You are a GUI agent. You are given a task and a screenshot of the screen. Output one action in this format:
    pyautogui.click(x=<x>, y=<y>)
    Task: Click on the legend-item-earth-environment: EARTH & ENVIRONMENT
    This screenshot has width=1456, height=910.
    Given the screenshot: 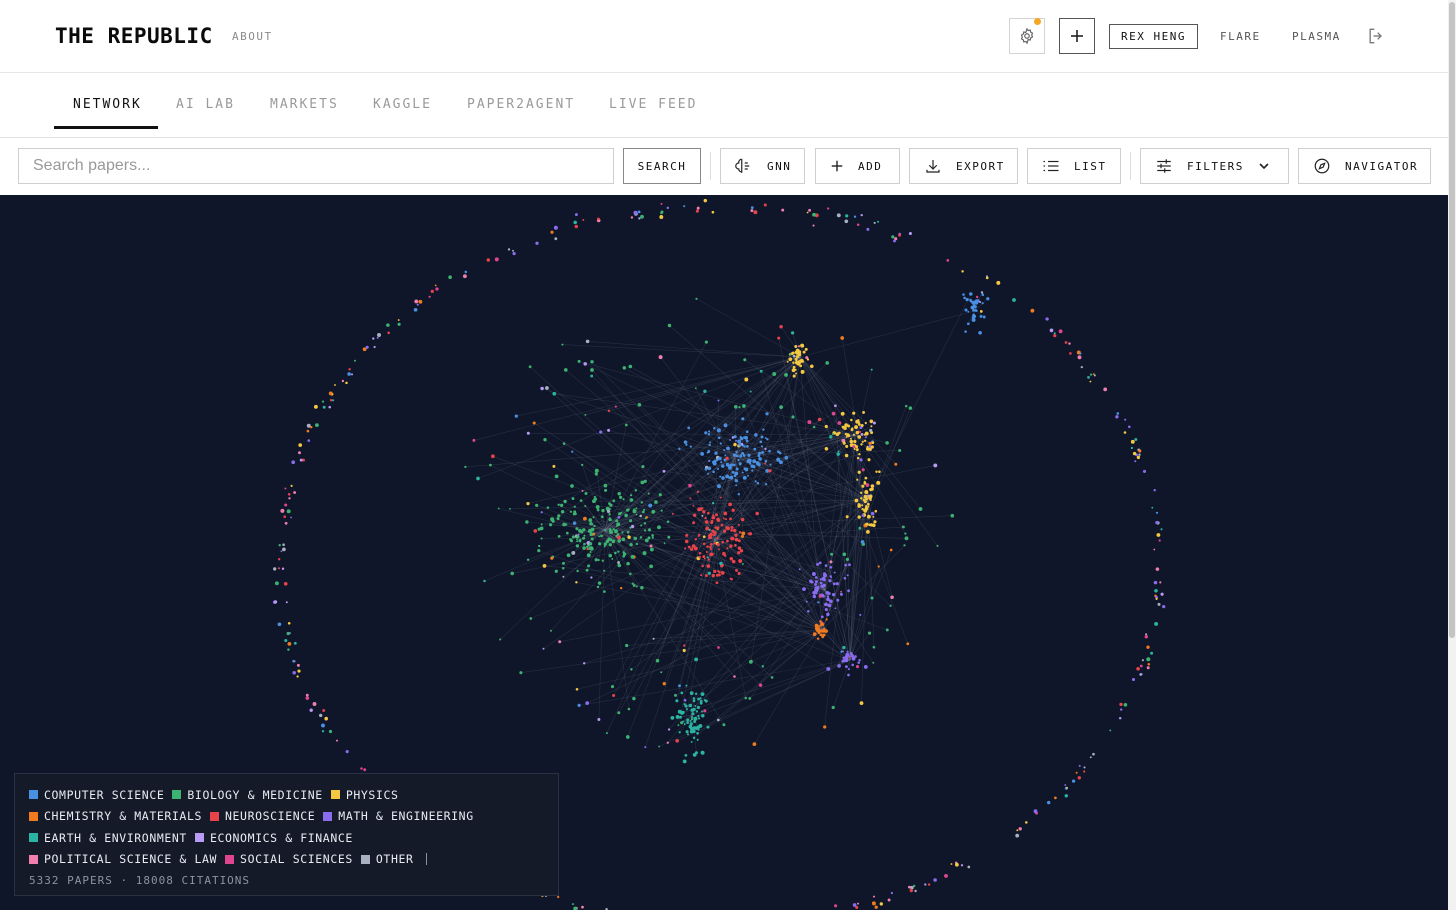 What is the action you would take?
    pyautogui.click(x=108, y=838)
    